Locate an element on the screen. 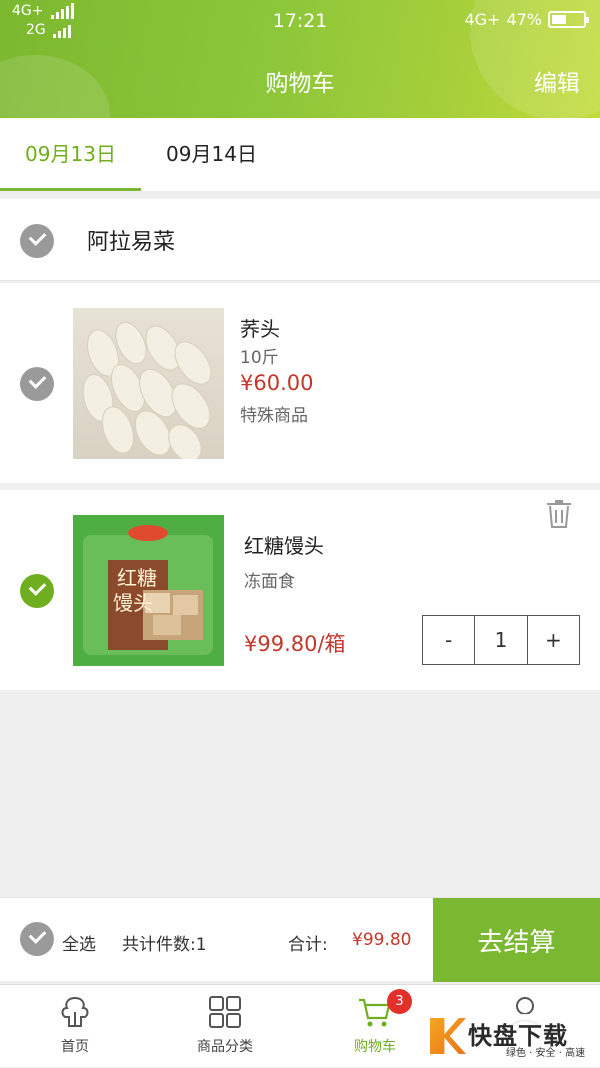  store-checkbox is located at coordinates (37, 241).